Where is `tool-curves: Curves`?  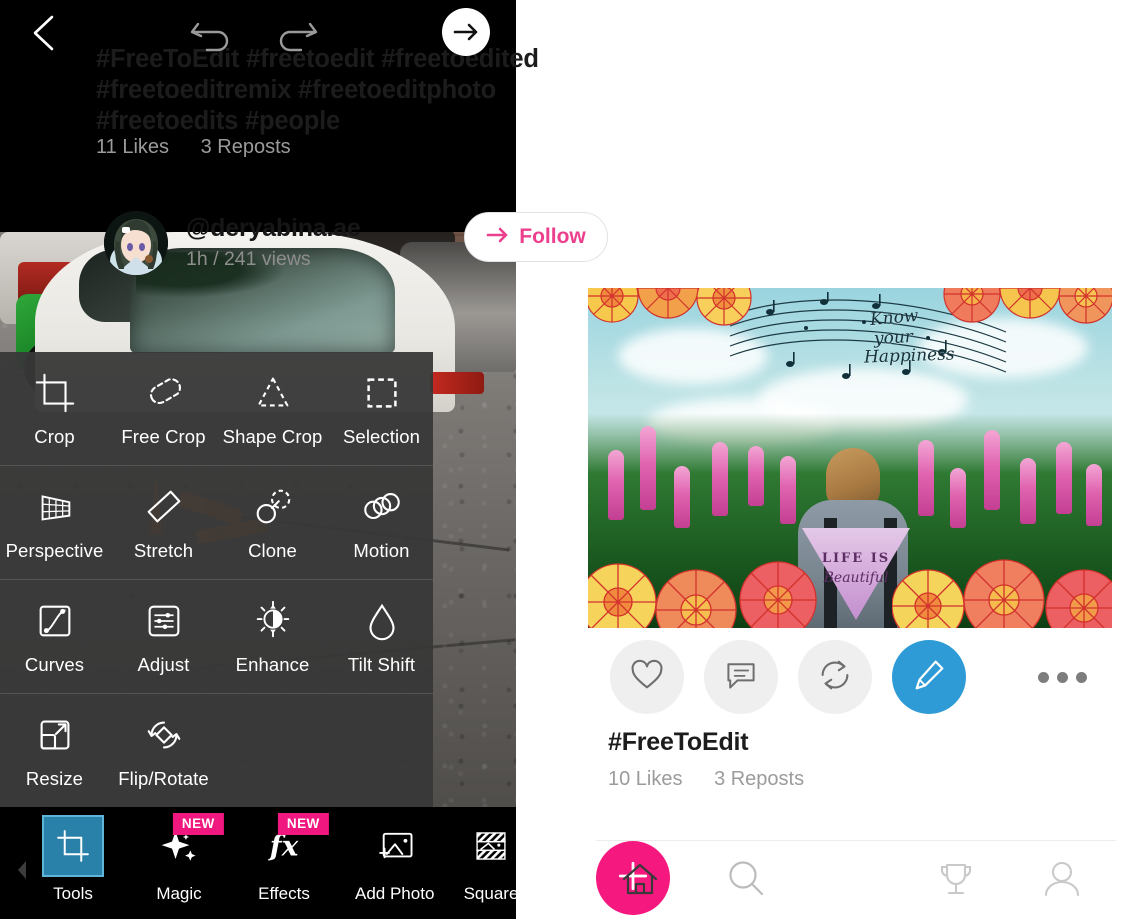
tool-curves: Curves is located at coordinates (54, 636).